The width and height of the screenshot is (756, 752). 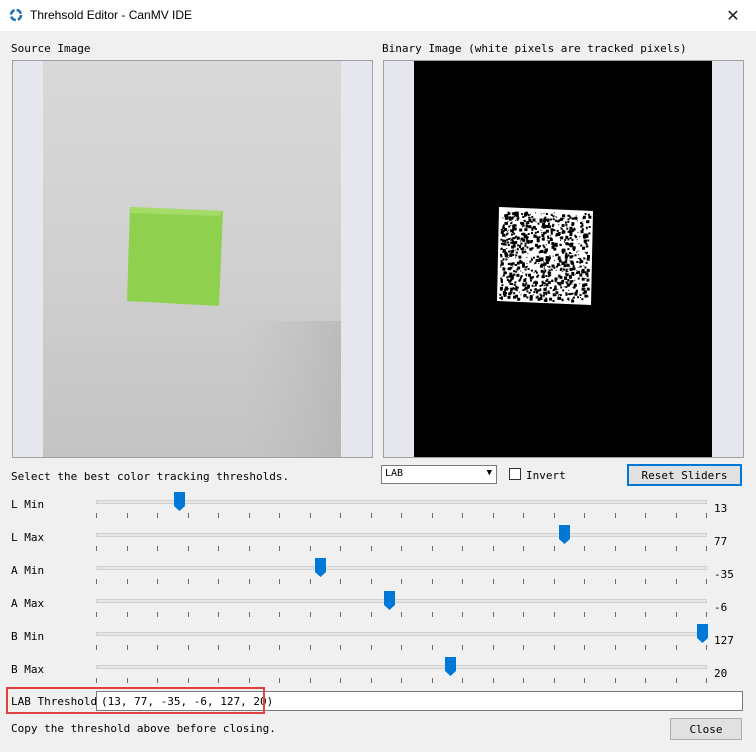 I want to click on invert-label: Invert, so click(x=546, y=475).